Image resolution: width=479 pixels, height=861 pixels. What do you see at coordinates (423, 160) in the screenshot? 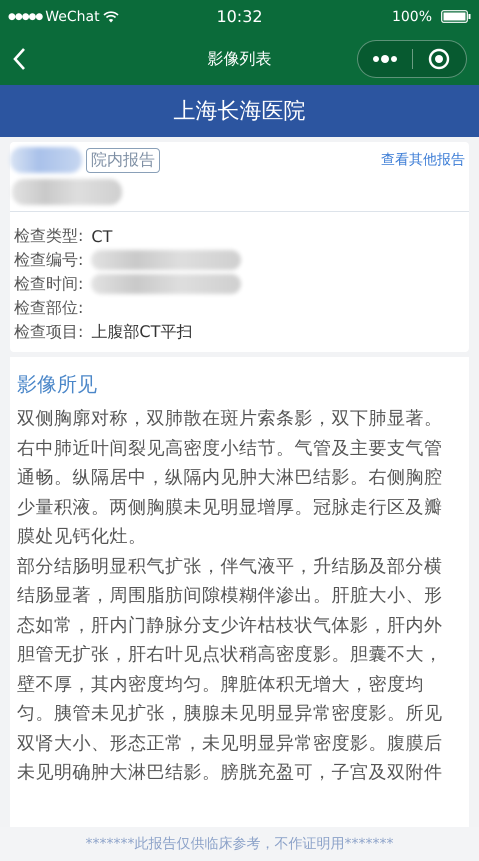
I see `other-reports-link: 查看其他报告` at bounding box center [423, 160].